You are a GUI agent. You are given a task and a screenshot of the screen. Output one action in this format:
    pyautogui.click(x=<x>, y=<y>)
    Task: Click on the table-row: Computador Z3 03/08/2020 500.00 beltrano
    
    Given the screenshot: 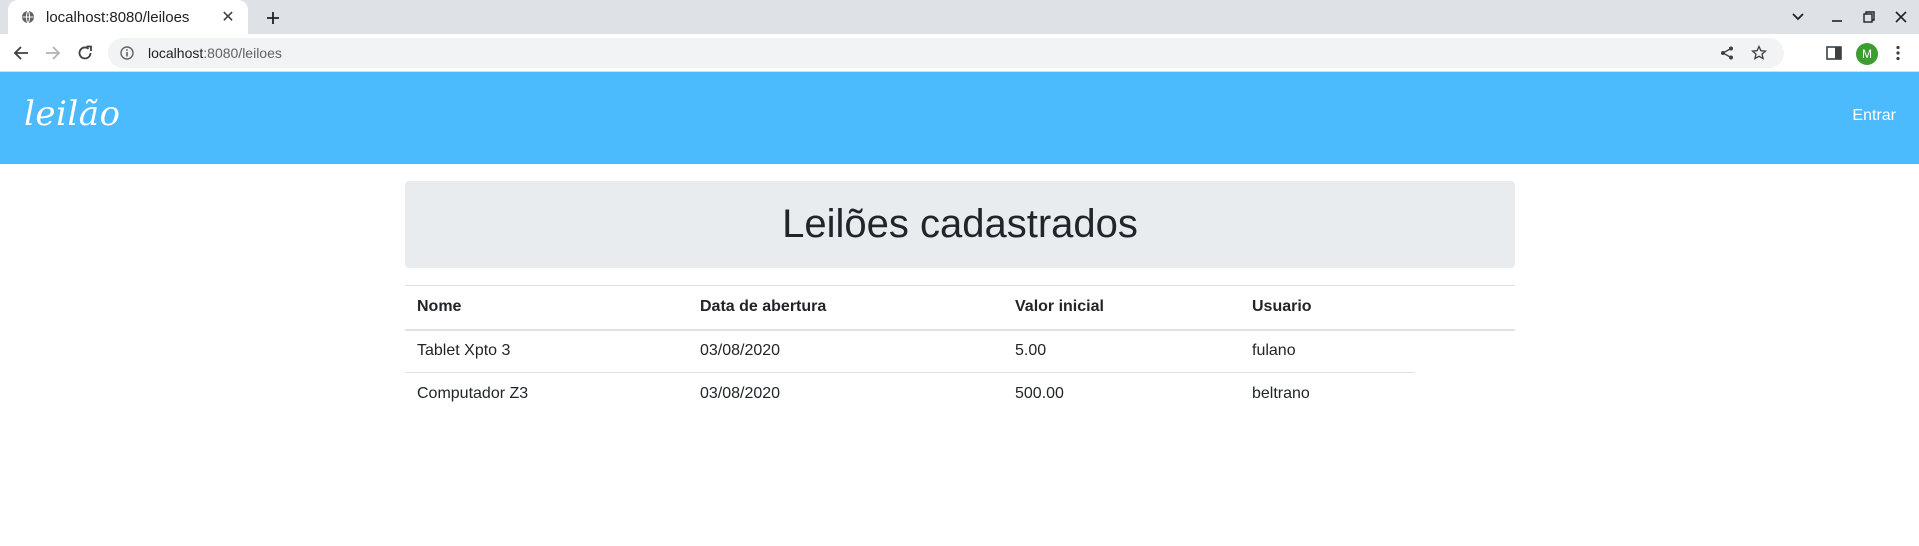 What is the action you would take?
    pyautogui.click(x=960, y=394)
    